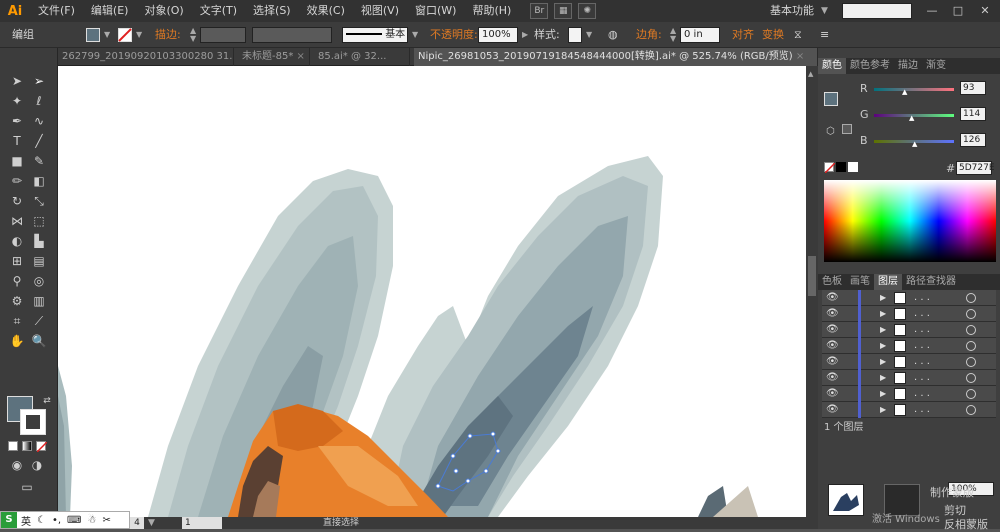  What do you see at coordinates (39, 321) in the screenshot?
I see `slice-tool-icon: ⟋` at bounding box center [39, 321].